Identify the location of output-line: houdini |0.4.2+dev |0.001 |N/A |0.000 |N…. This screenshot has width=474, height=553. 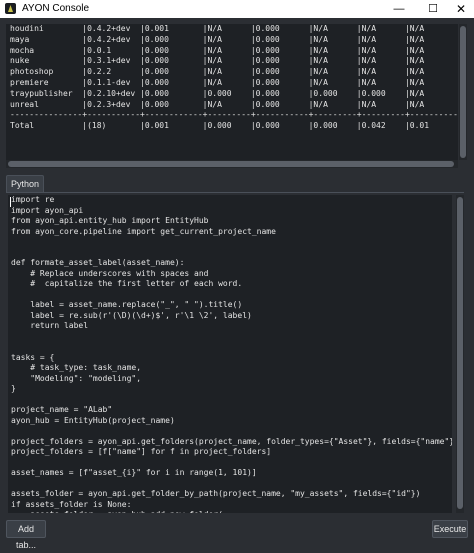
(217, 28).